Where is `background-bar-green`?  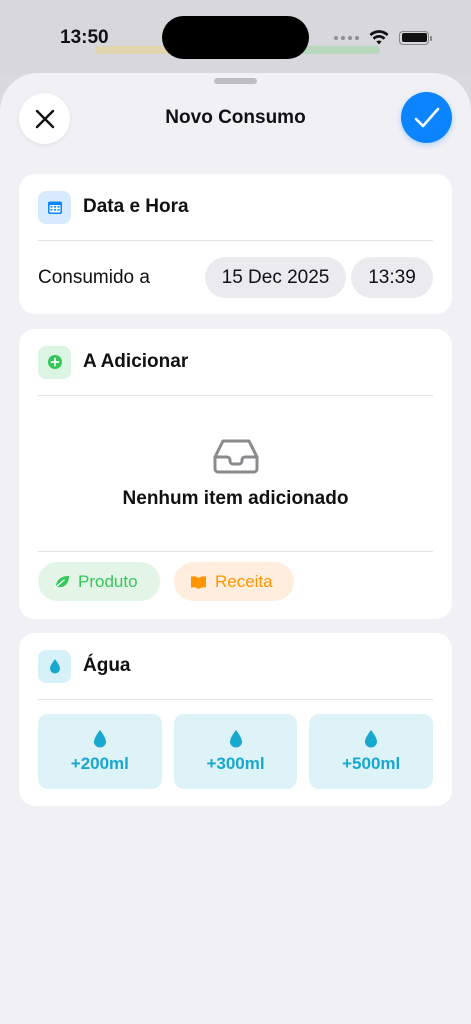
background-bar-green is located at coordinates (340, 50).